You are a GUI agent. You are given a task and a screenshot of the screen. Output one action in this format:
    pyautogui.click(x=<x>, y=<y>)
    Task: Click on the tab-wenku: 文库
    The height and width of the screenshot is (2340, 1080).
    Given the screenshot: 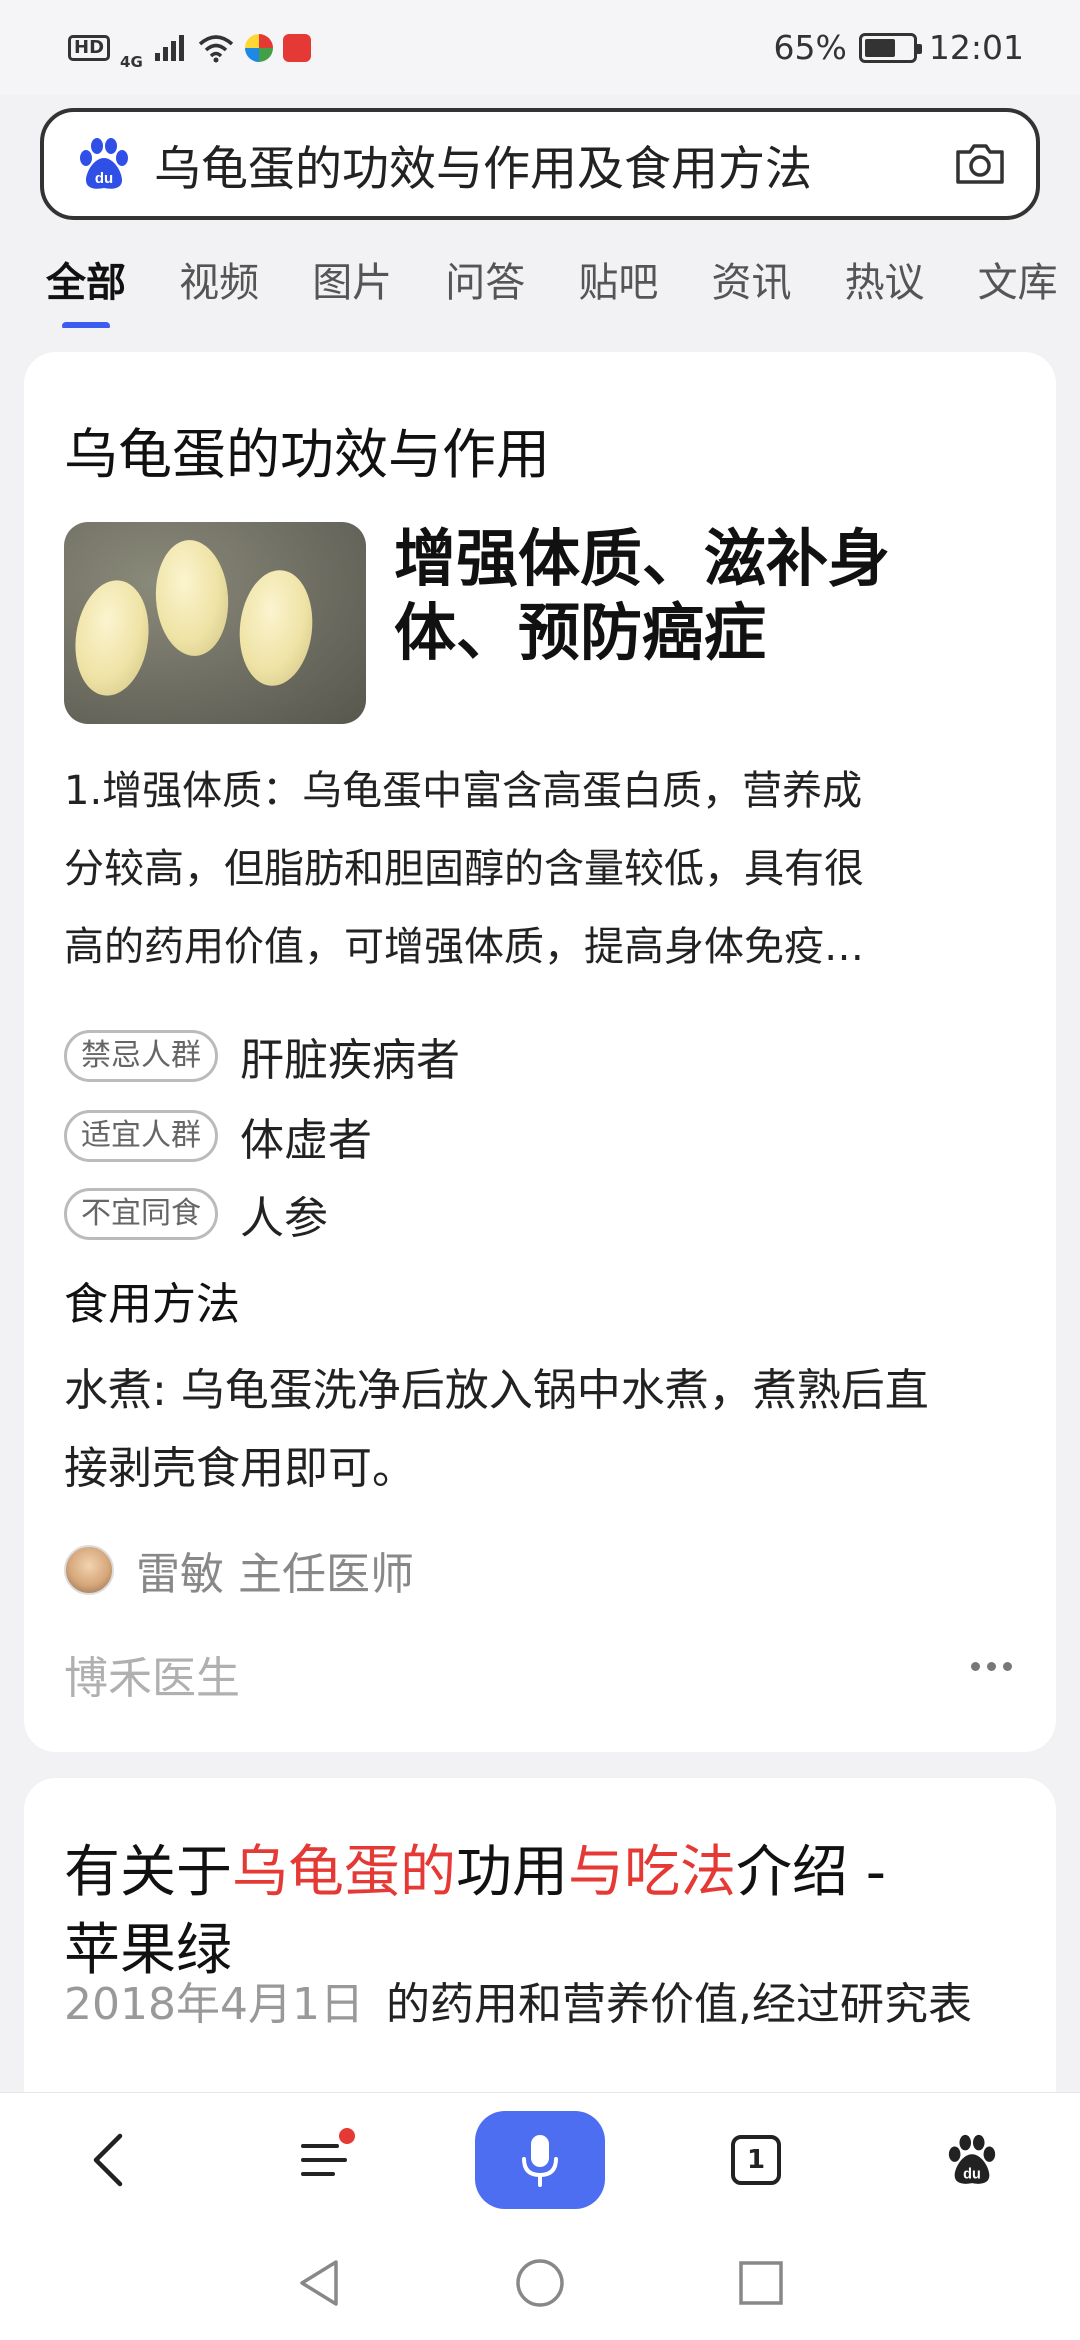 What is the action you would take?
    pyautogui.click(x=1018, y=273)
    